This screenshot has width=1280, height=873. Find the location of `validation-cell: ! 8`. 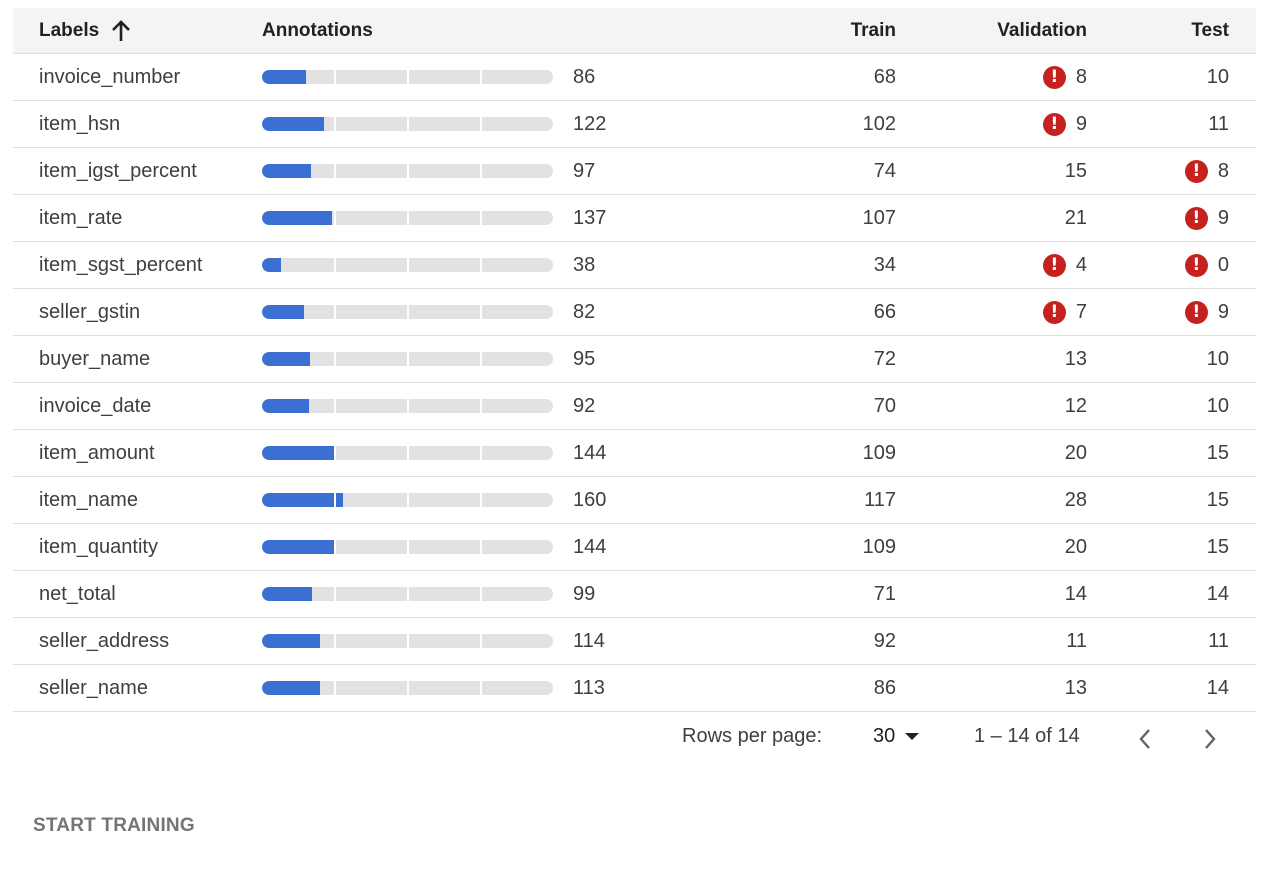

validation-cell: ! 8 is located at coordinates (1030, 77).